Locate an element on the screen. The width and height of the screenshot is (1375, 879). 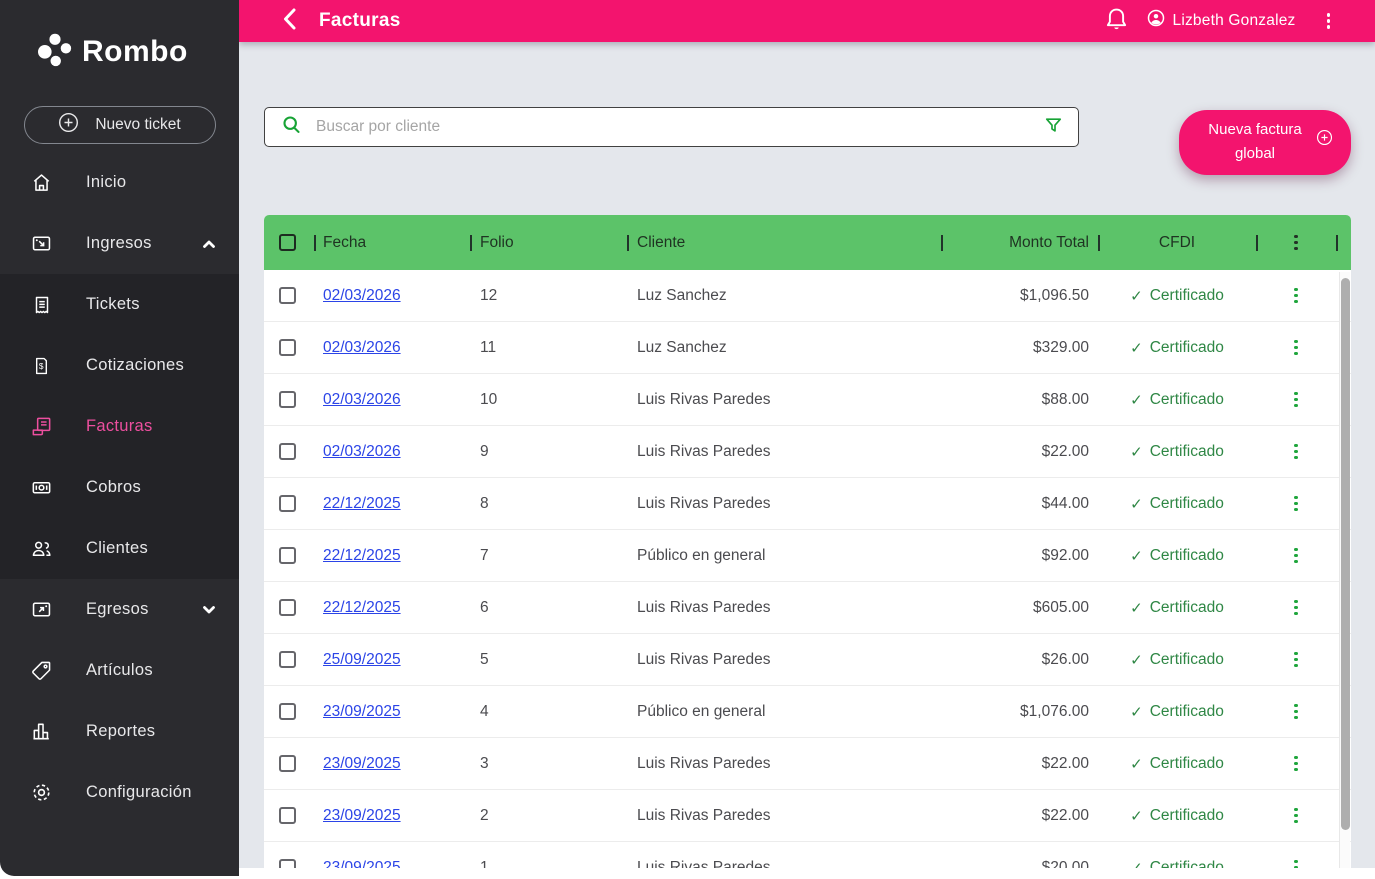
amount-value: $22.00 is located at coordinates (1065, 763).